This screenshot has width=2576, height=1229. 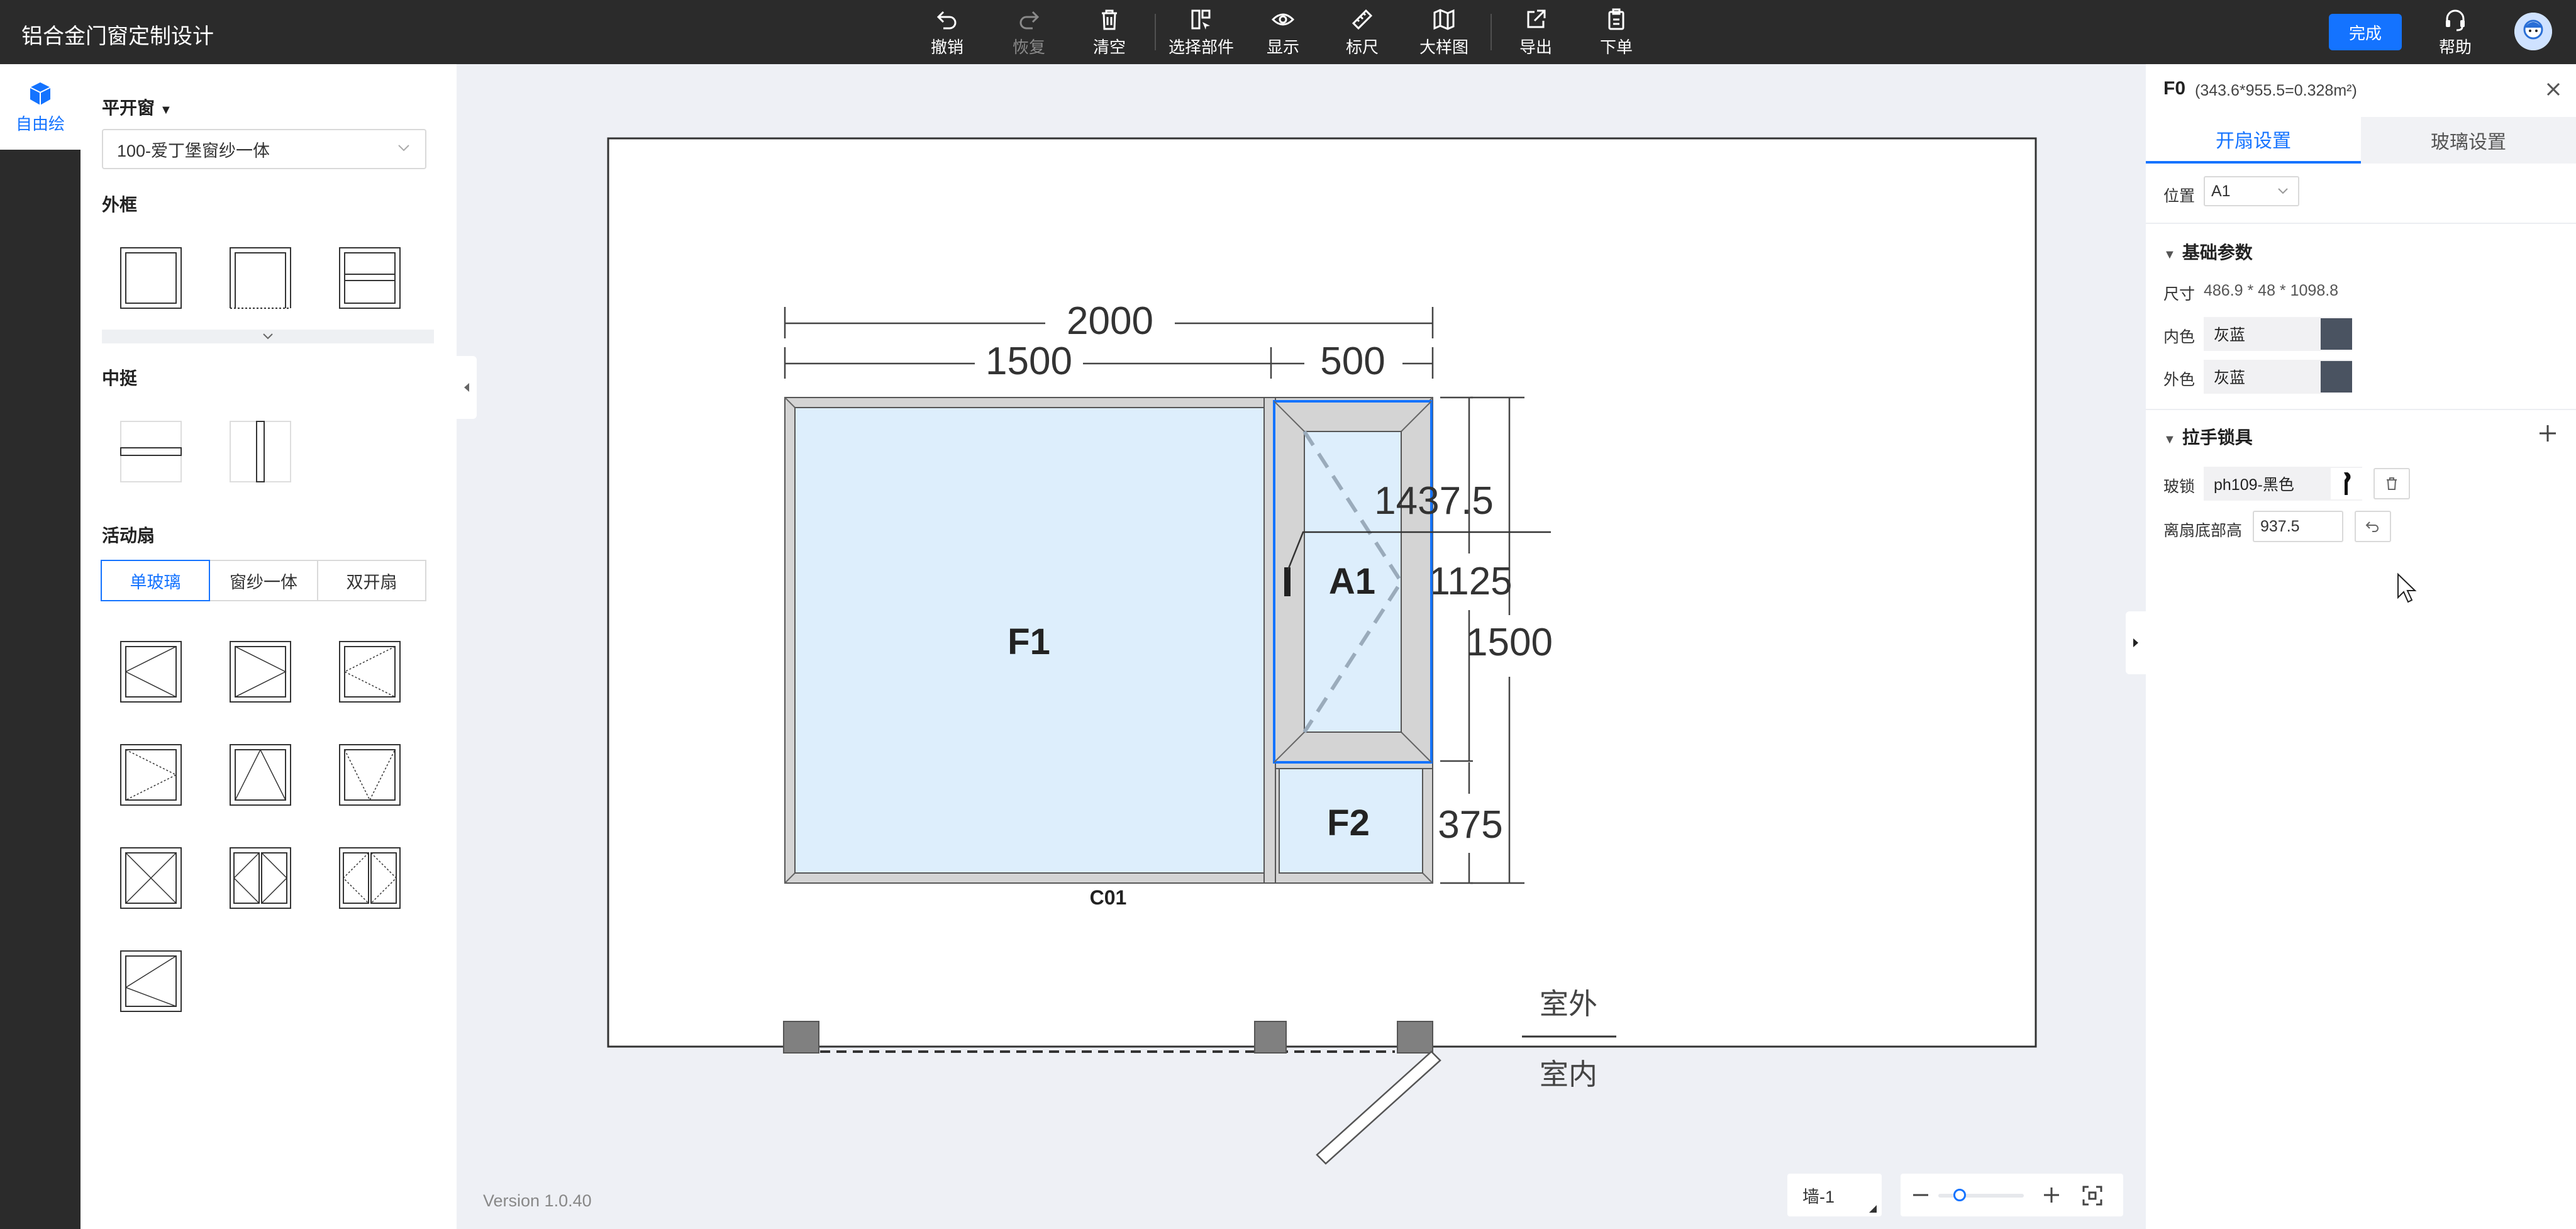 I want to click on height-input: 937.5, so click(x=2298, y=526).